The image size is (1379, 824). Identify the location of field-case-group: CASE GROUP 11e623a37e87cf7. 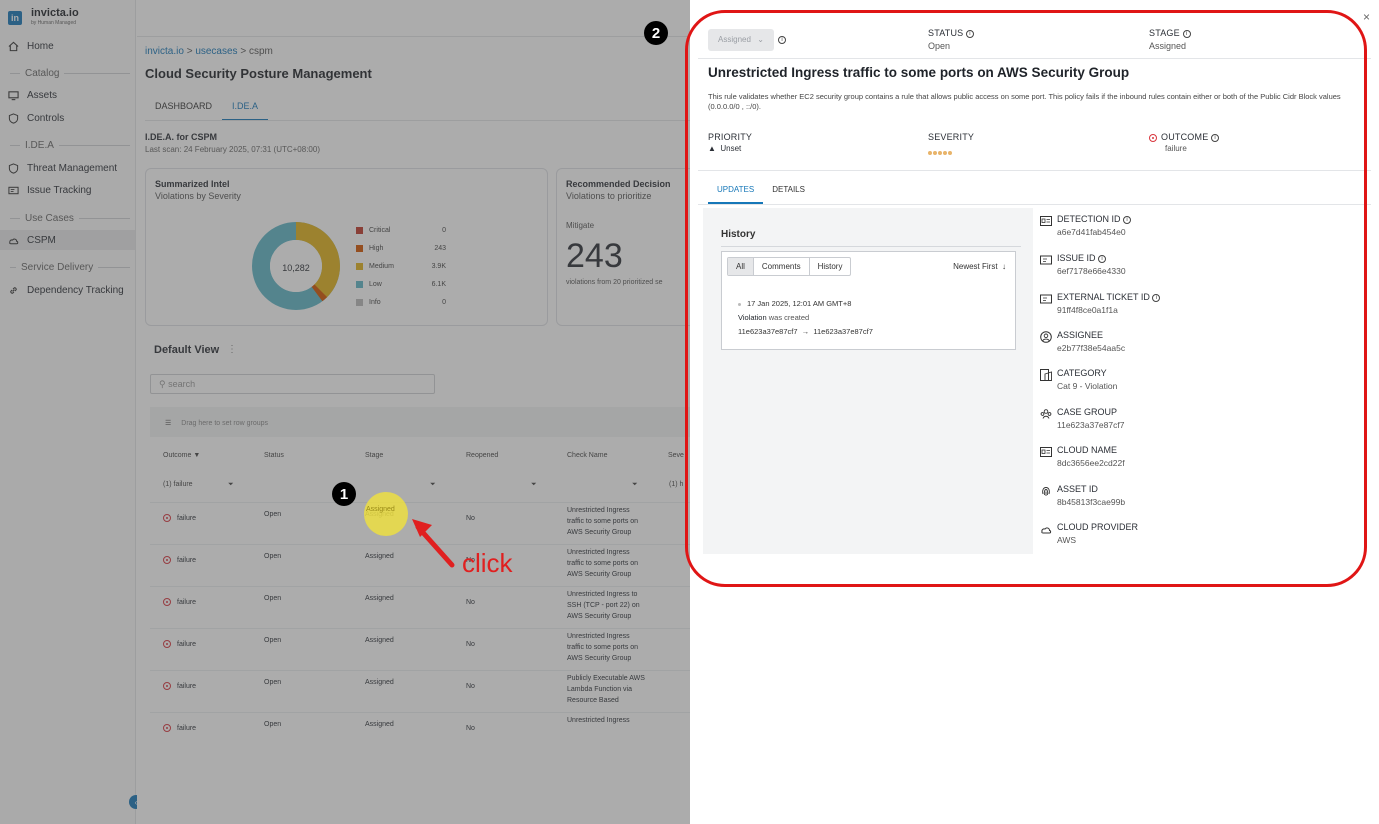
(1082, 418).